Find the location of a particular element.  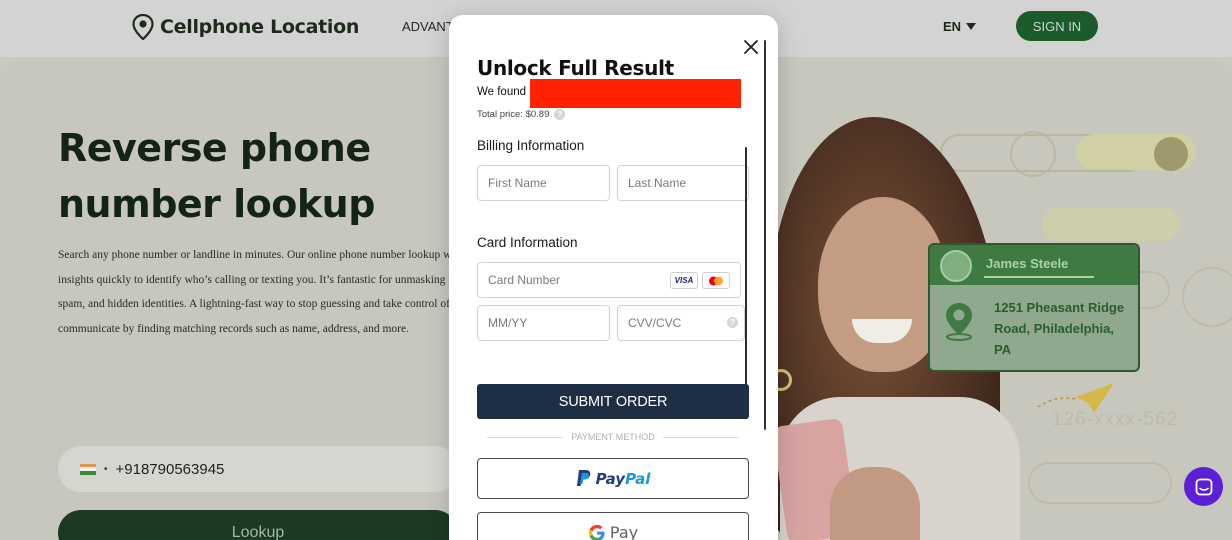

found-label: We found is located at coordinates (502, 92).